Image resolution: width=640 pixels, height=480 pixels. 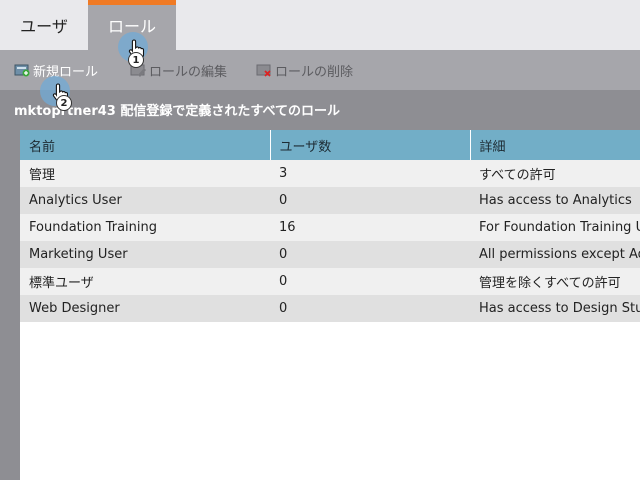 I want to click on delete-role-label: ロールの削除, so click(x=314, y=72).